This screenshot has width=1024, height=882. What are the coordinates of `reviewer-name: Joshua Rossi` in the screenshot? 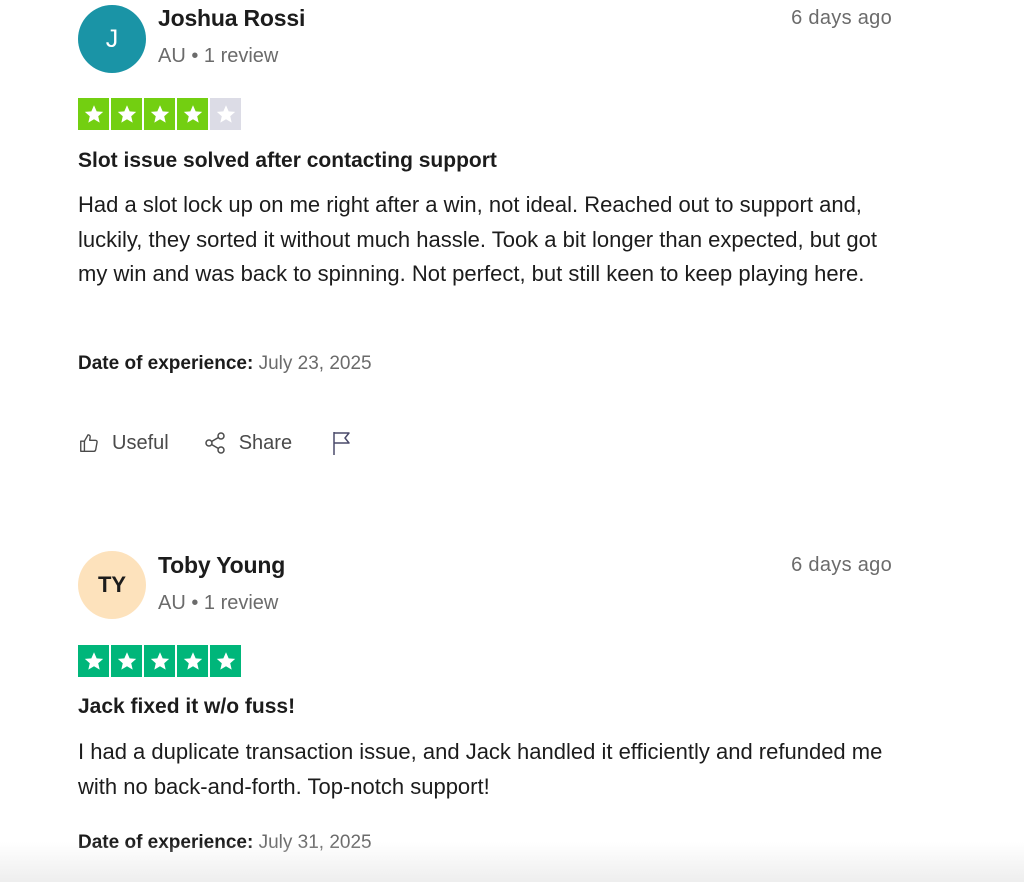 It's located at (231, 18).